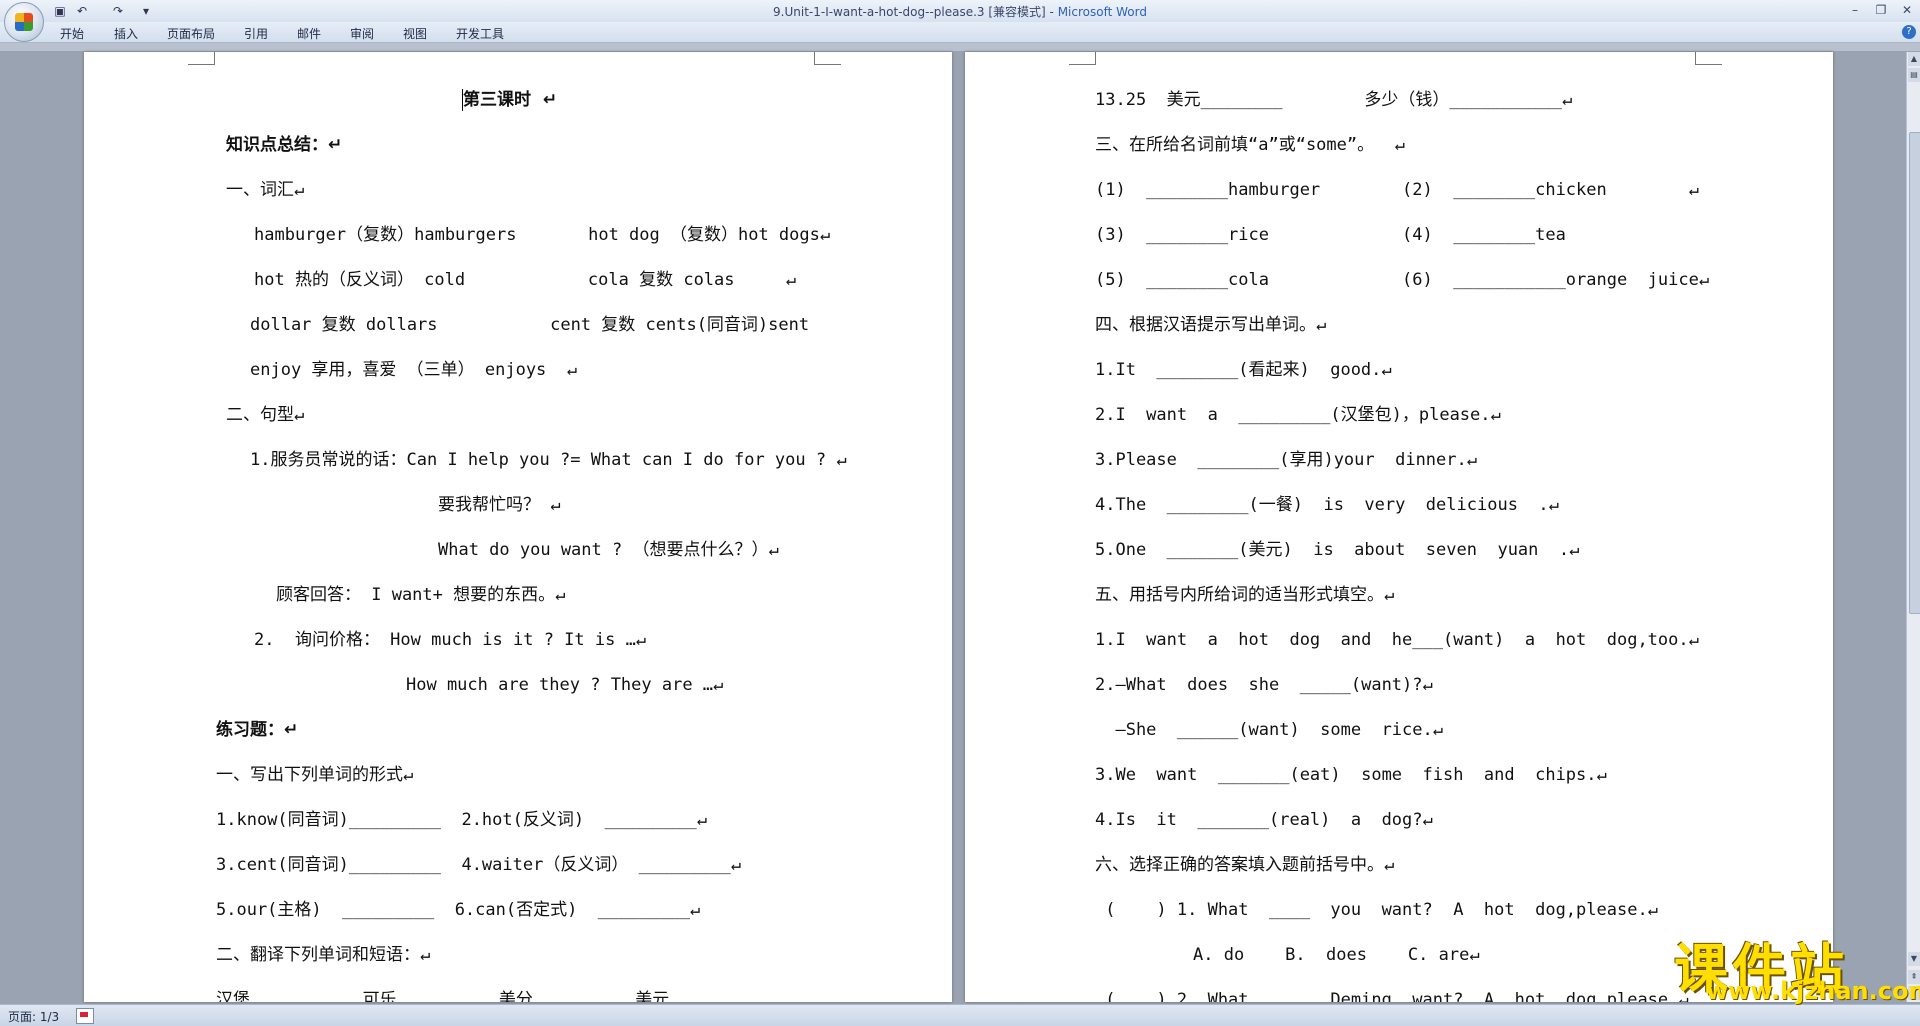 The width and height of the screenshot is (1920, 1026). Describe the element at coordinates (265, 415) in the screenshot. I see `section-heading: 二、句型↵` at that location.